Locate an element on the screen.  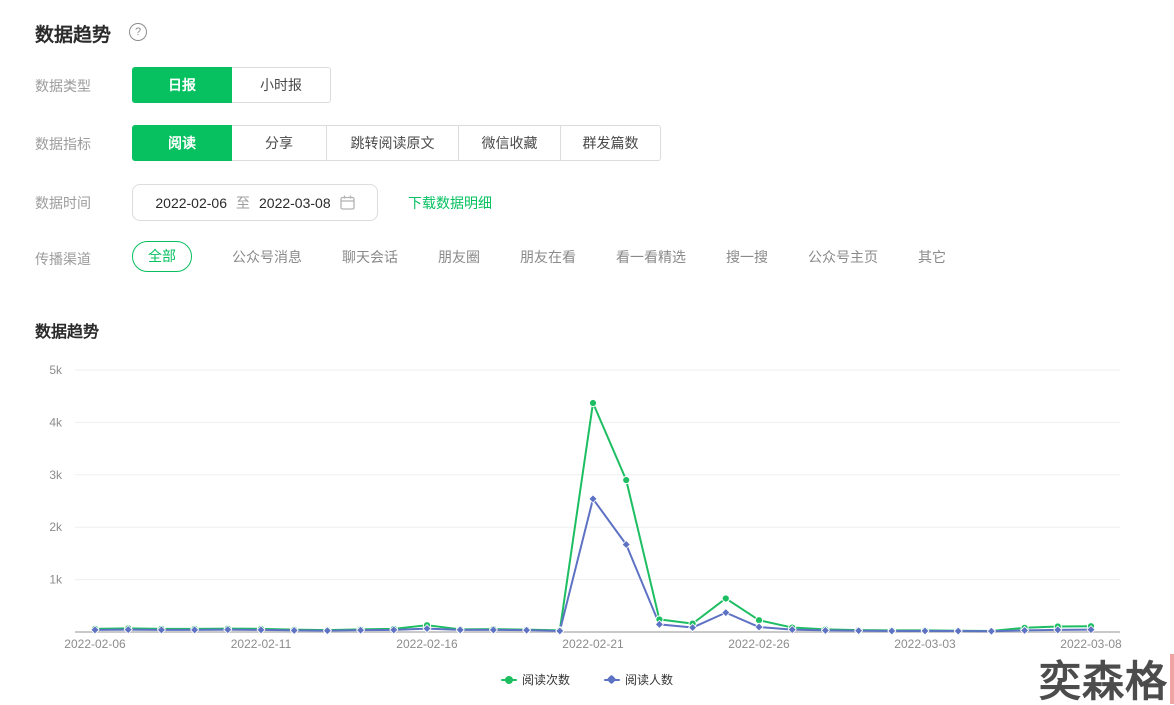
y-tick-label: 4k is located at coordinates (56, 422).